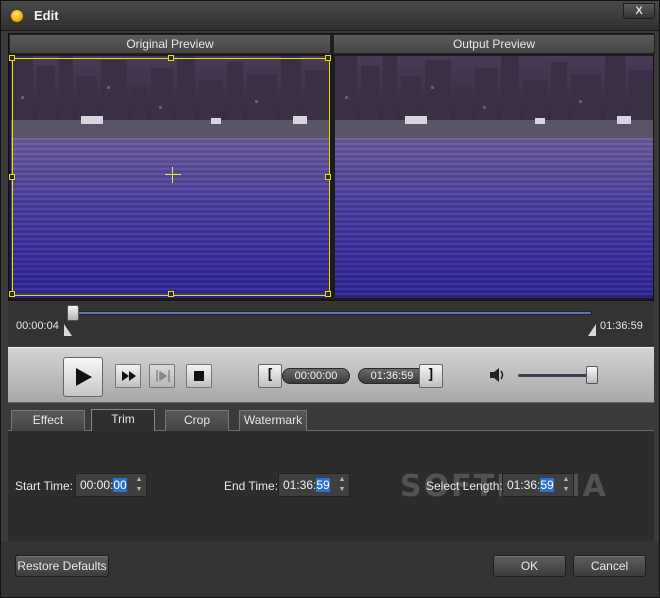 Image resolution: width=660 pixels, height=598 pixels. I want to click on output-preview-header: Output Preview, so click(494, 44).